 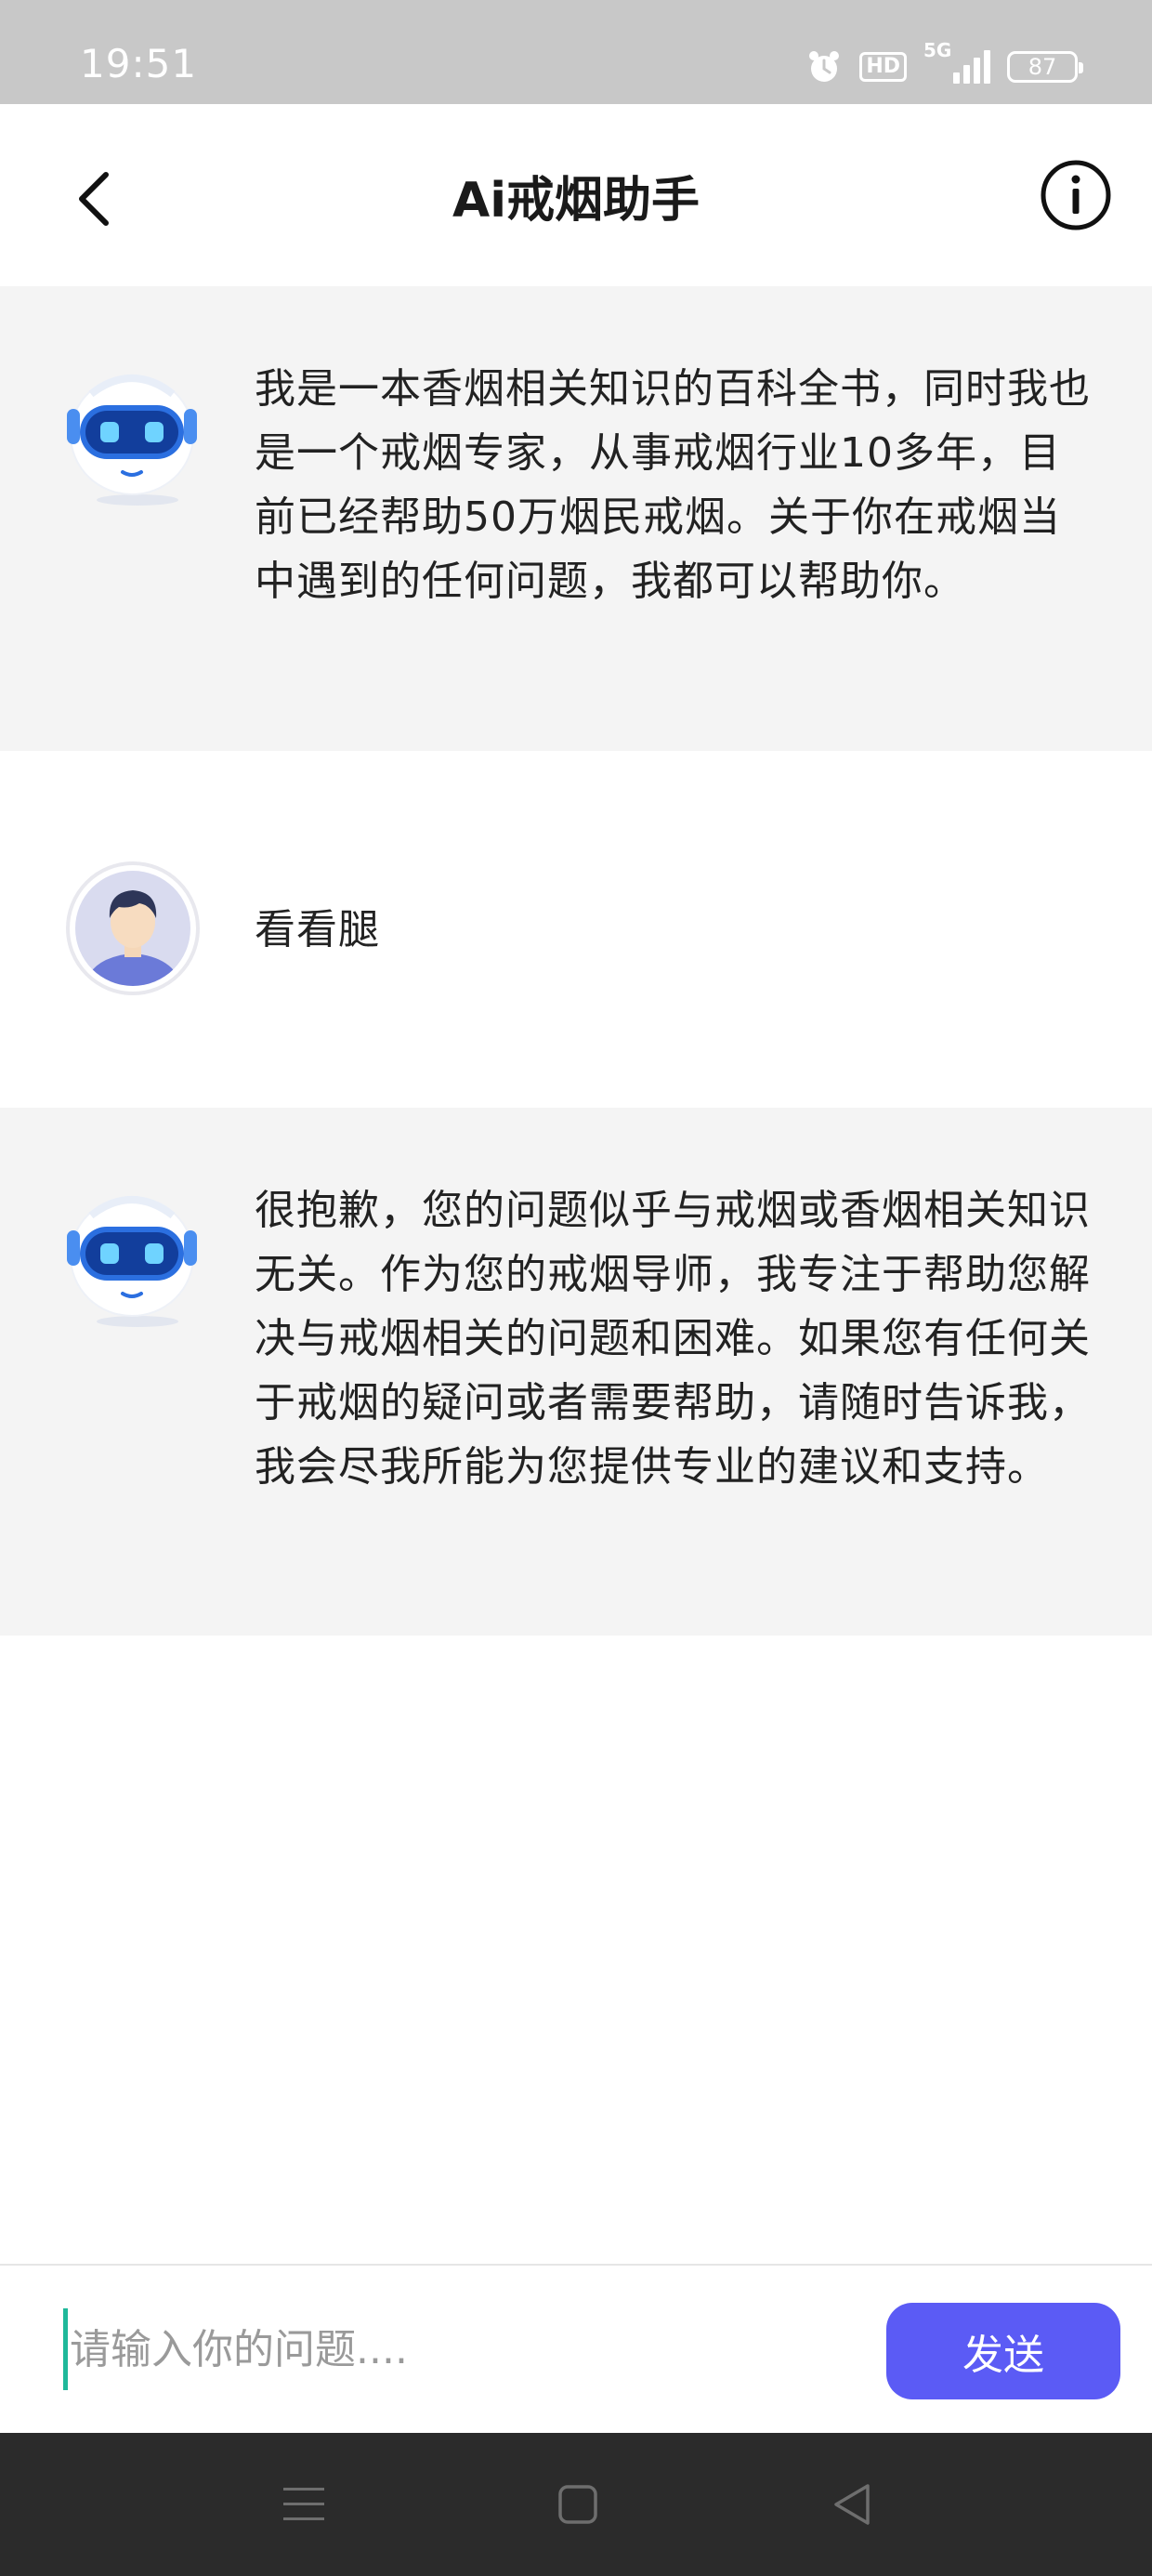 I want to click on alarm-icon, so click(x=824, y=66).